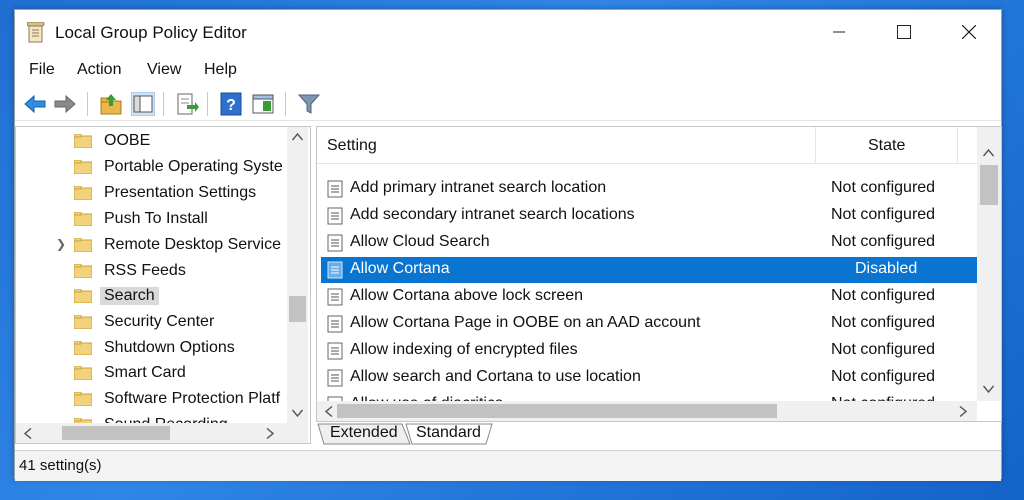 The width and height of the screenshot is (1024, 500). I want to click on list-horizontal-scrollbar, so click(647, 411).